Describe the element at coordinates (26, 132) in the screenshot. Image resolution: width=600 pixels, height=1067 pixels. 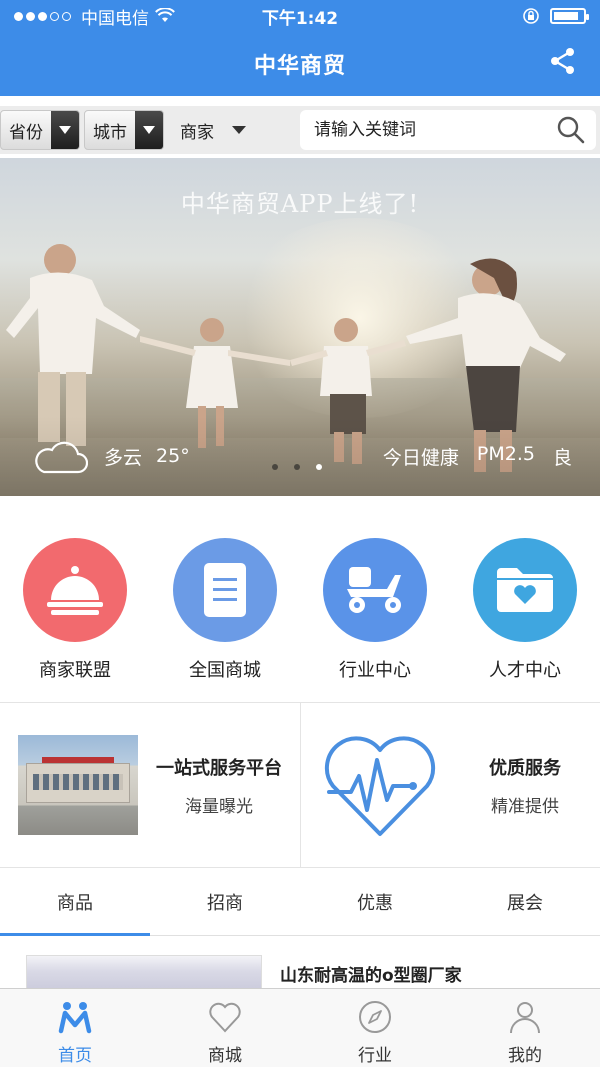
I see `province-label: 省份` at that location.